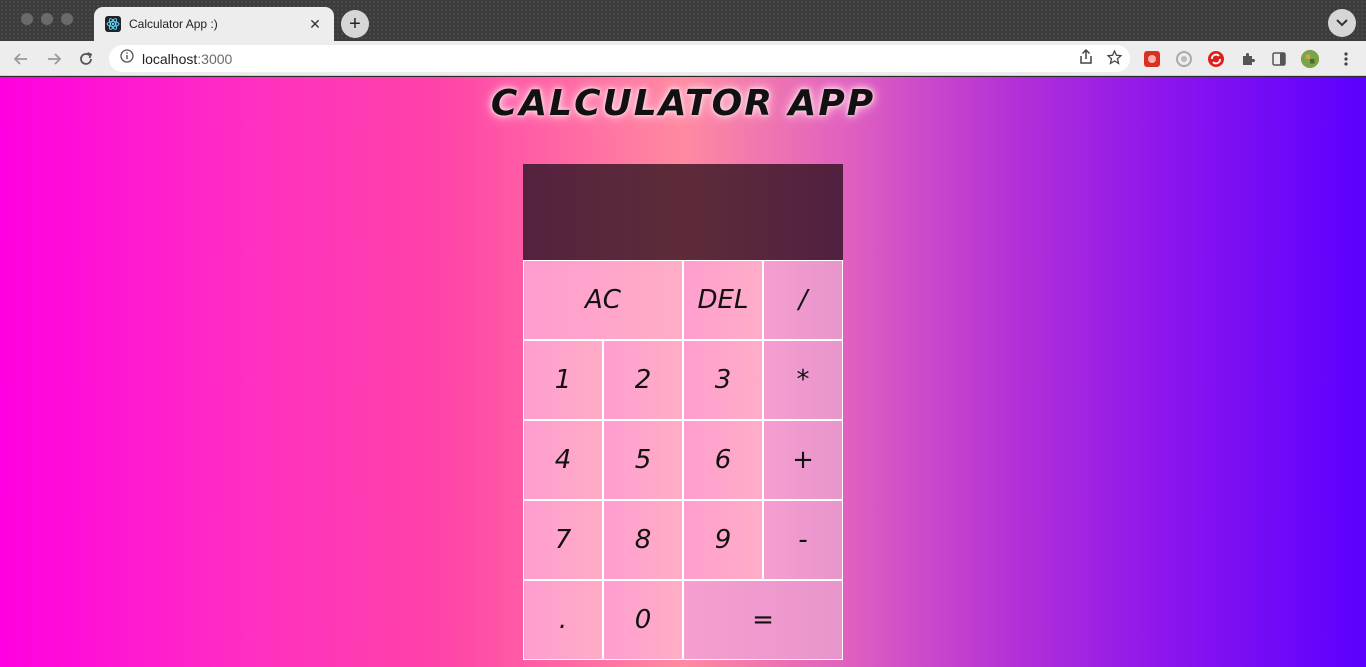 This screenshot has height=667, width=1366. What do you see at coordinates (723, 540) in the screenshot?
I see `digit-9-button: 9` at bounding box center [723, 540].